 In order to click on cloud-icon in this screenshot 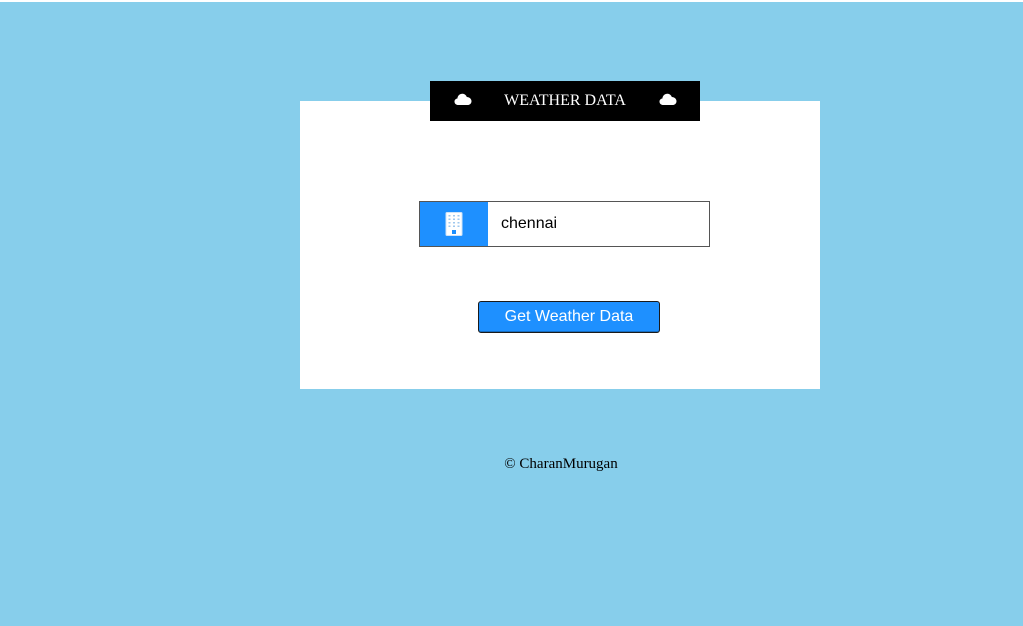, I will do `click(668, 99)`.